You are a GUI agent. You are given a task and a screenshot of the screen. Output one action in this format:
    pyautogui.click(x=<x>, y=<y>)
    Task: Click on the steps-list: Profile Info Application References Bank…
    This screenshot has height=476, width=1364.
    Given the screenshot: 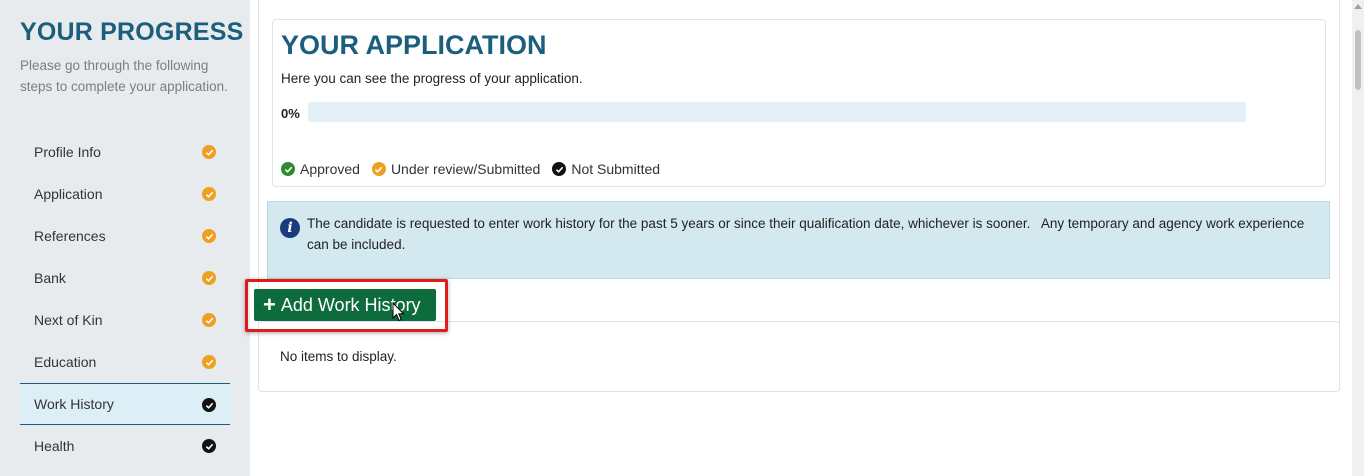 What is the action you would take?
    pyautogui.click(x=125, y=299)
    